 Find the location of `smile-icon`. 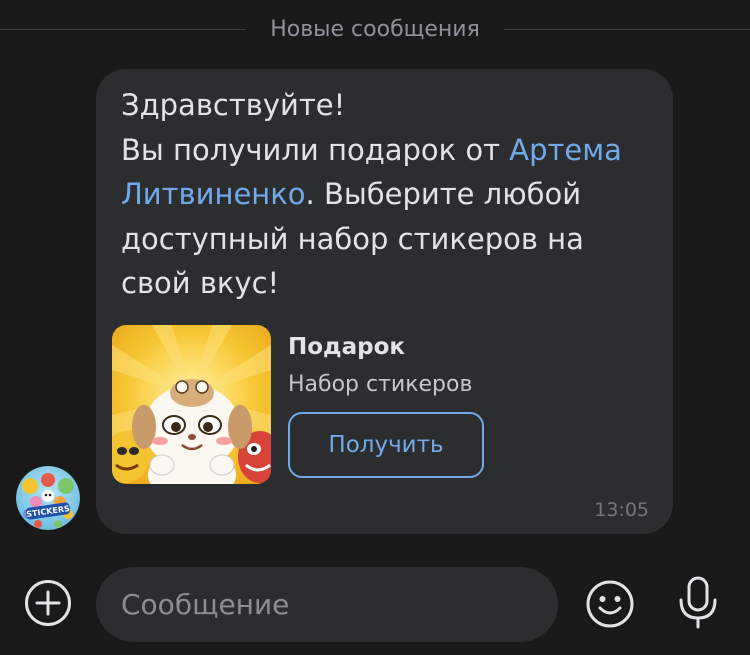

smile-icon is located at coordinates (610, 604).